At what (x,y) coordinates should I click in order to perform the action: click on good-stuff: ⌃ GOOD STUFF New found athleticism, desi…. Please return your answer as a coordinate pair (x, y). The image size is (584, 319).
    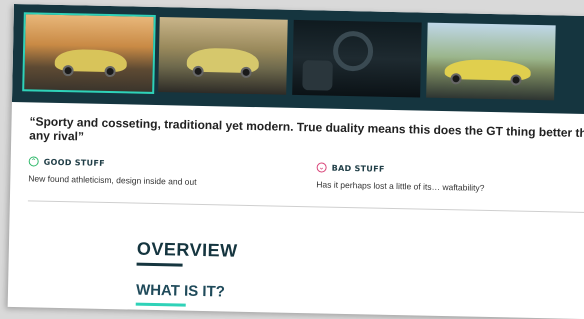
    Looking at the image, I should click on (112, 171).